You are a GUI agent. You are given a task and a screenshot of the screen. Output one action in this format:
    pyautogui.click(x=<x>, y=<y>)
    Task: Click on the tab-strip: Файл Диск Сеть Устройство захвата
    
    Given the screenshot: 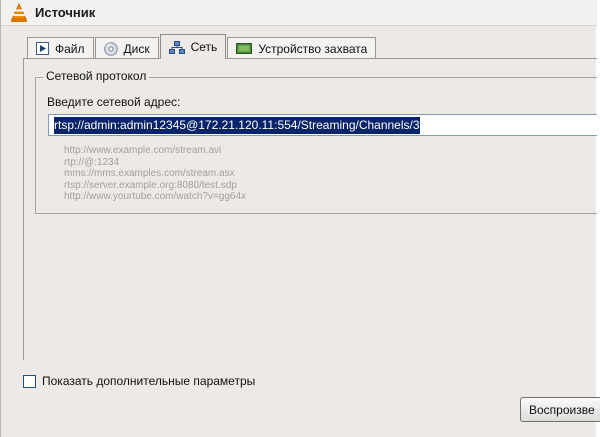 What is the action you would take?
    pyautogui.click(x=202, y=46)
    